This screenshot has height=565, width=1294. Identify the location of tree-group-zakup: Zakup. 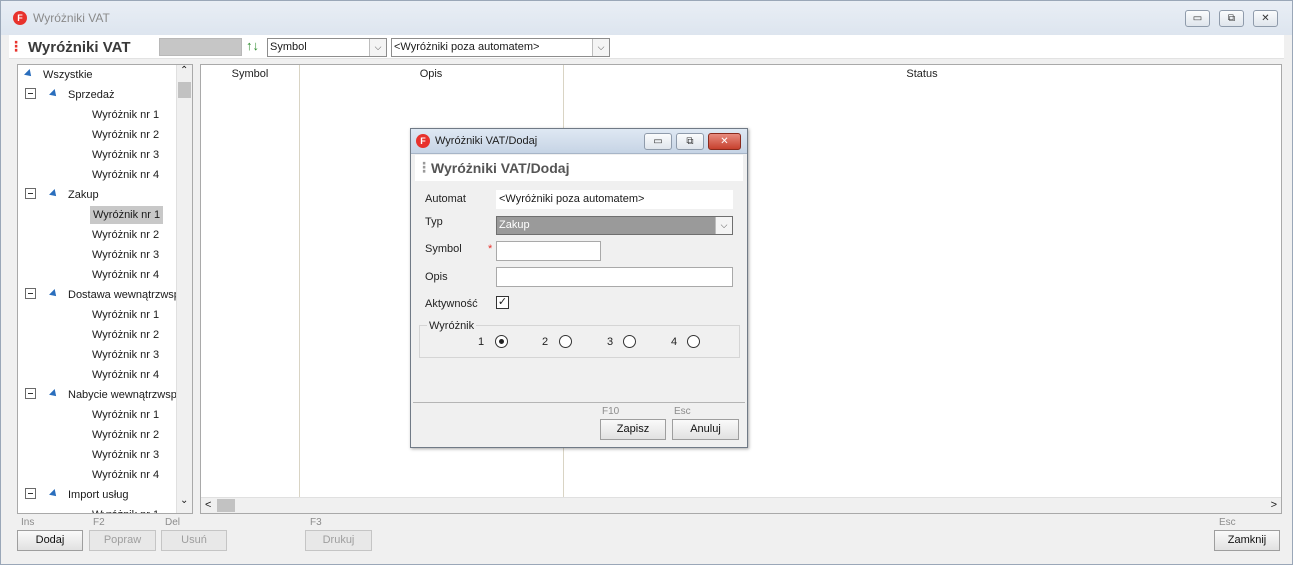
(83, 195).